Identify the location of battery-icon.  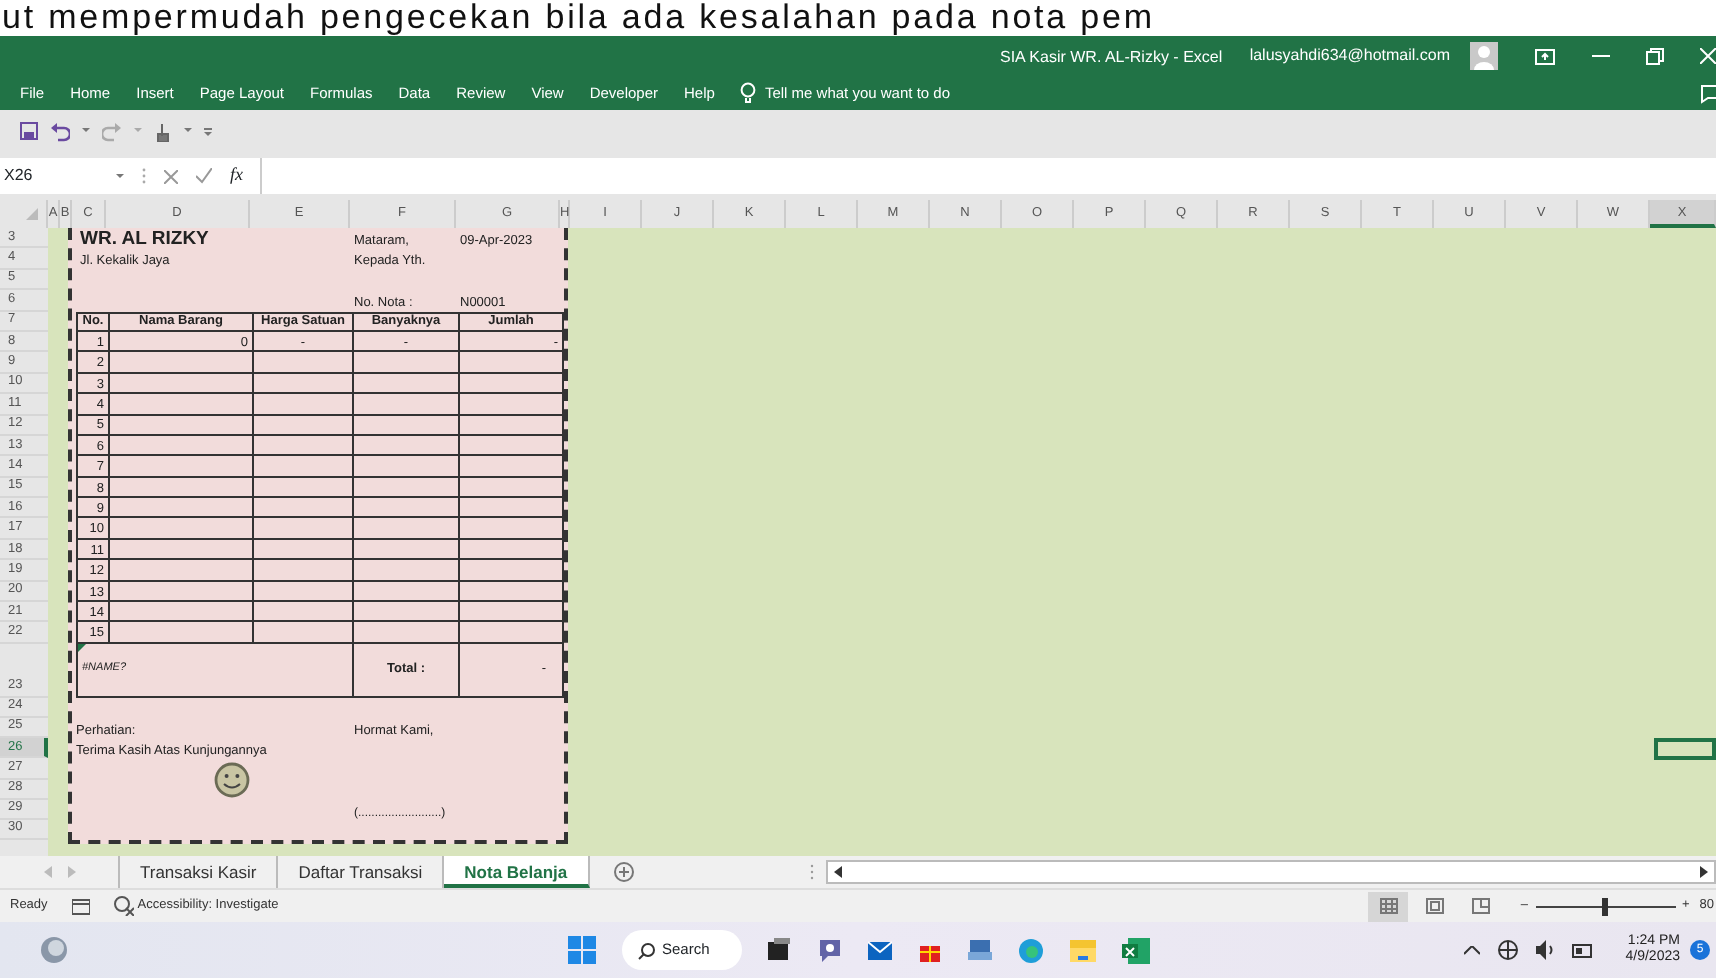
(1581, 950).